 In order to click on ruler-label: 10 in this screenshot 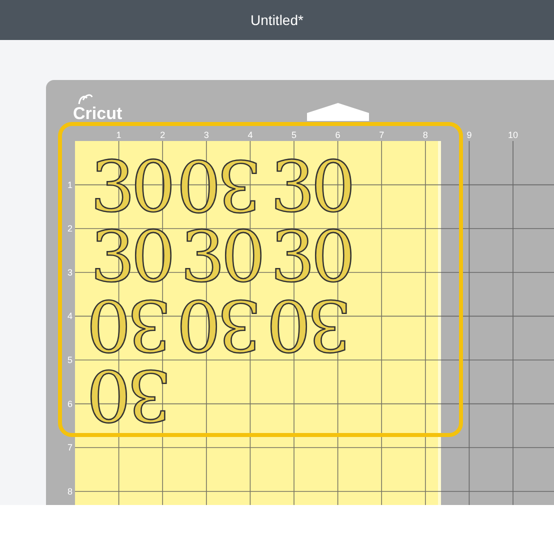, I will do `click(513, 135)`.